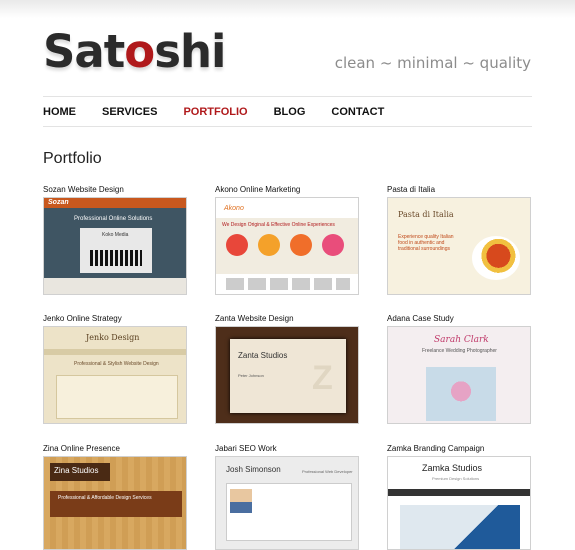 The image size is (575, 550). Describe the element at coordinates (287, 9) in the screenshot. I see `top-bar` at that location.